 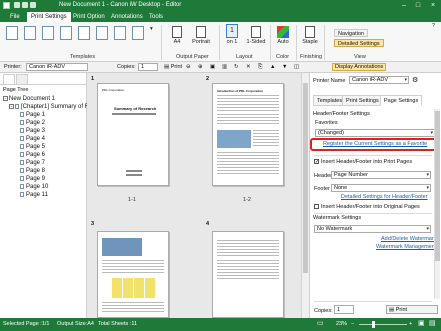 I want to click on page-thumbnail-2: Introduction of PDL Corporation, so click(x=248, y=134).